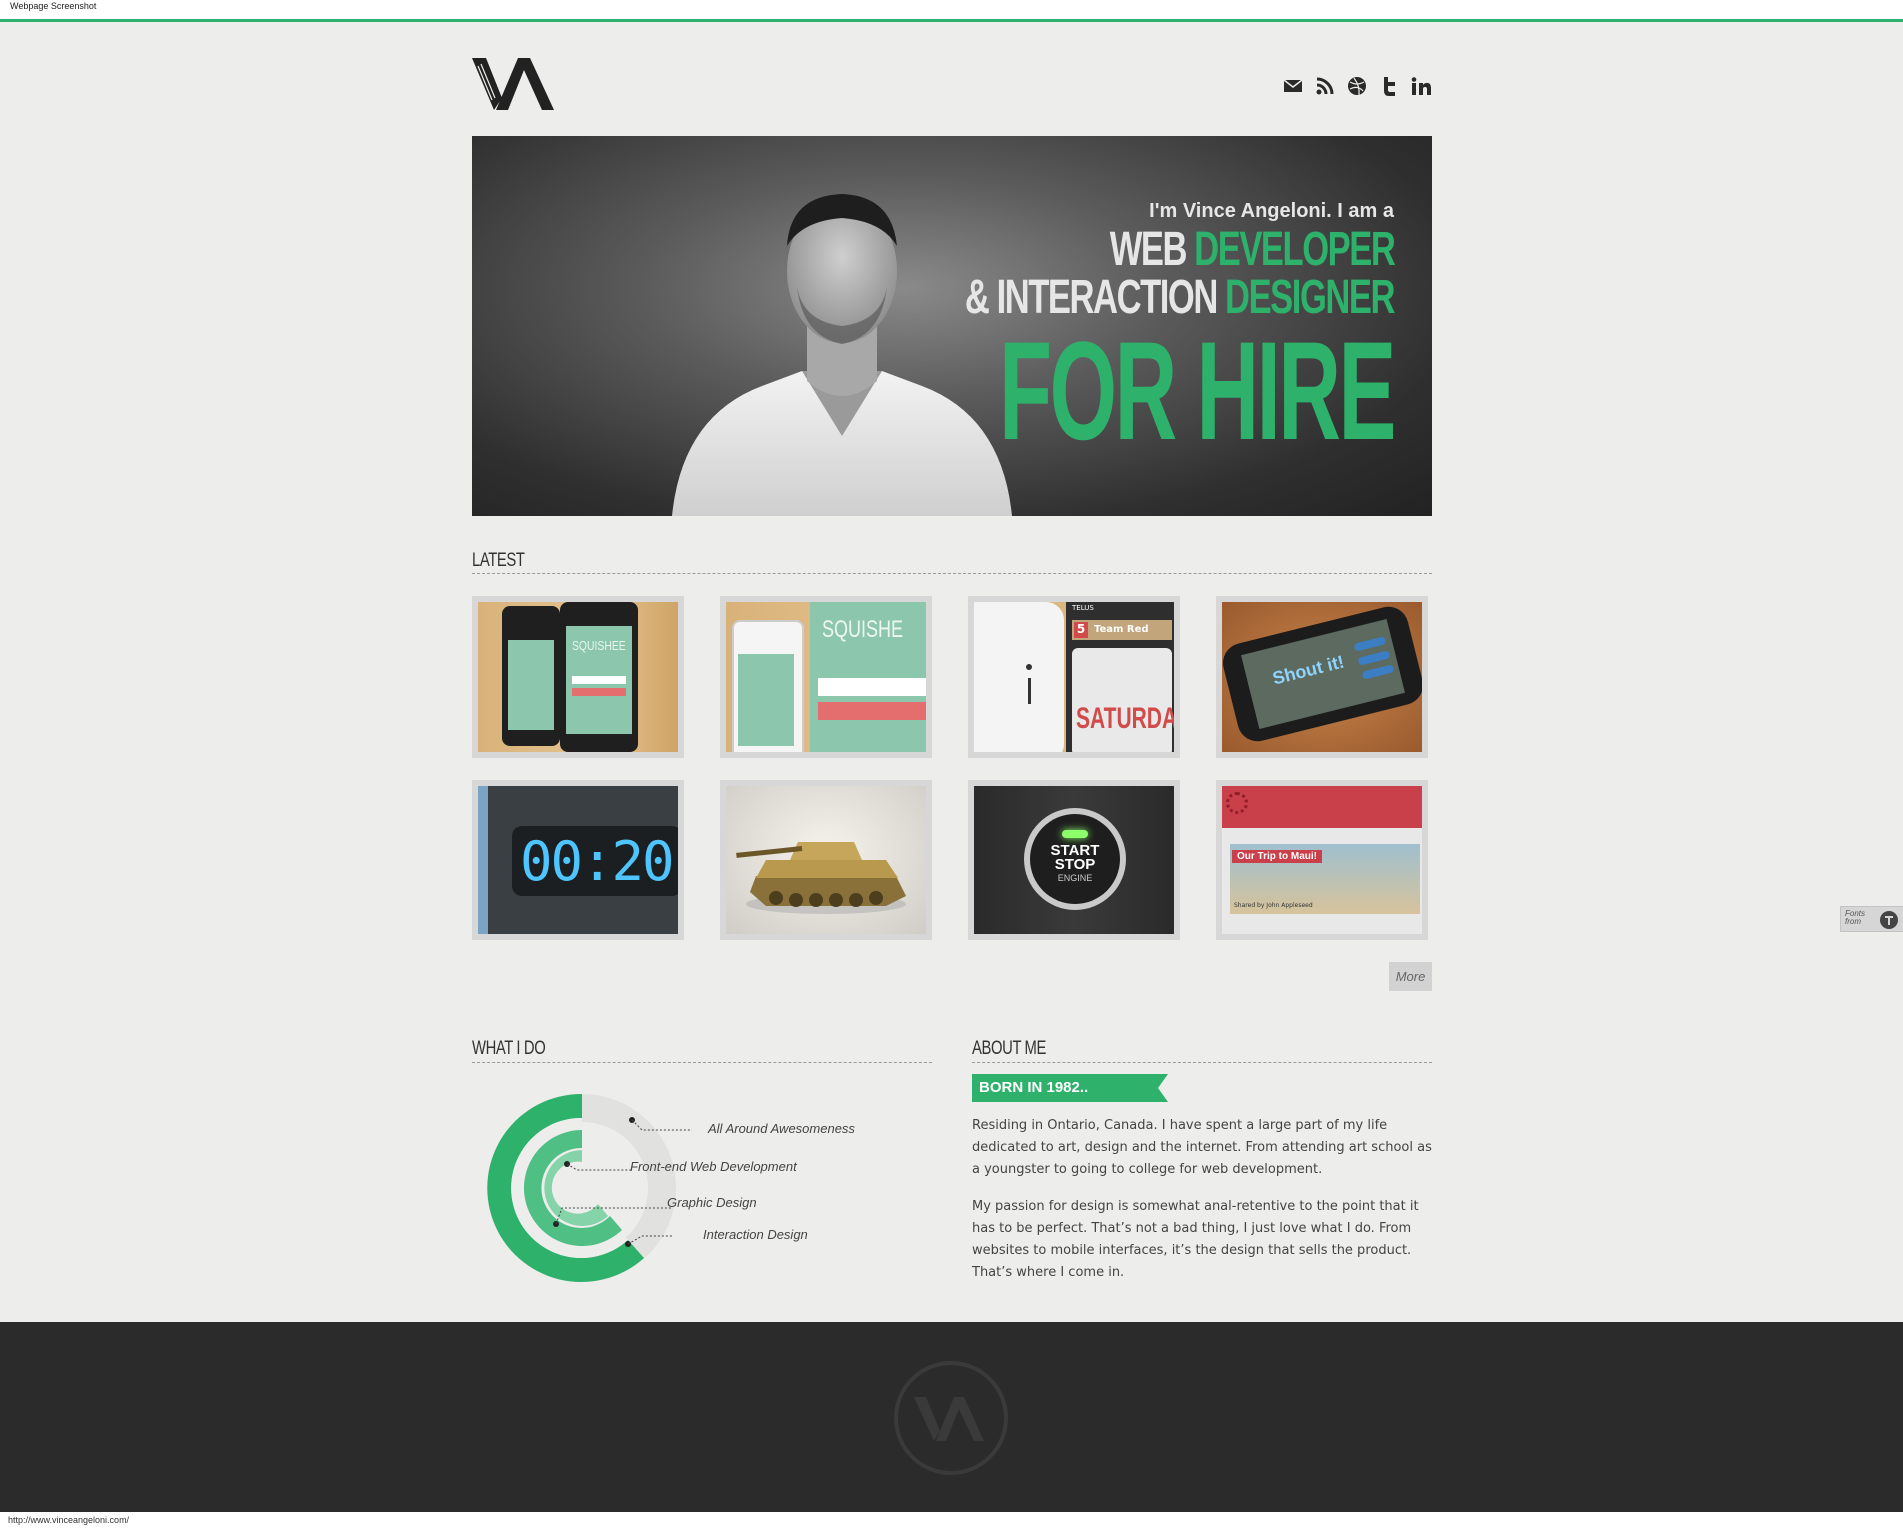 This screenshot has width=1903, height=1532. Describe the element at coordinates (1277, 856) in the screenshot. I see `thumb-8-text: Our Trip to Maui!` at that location.